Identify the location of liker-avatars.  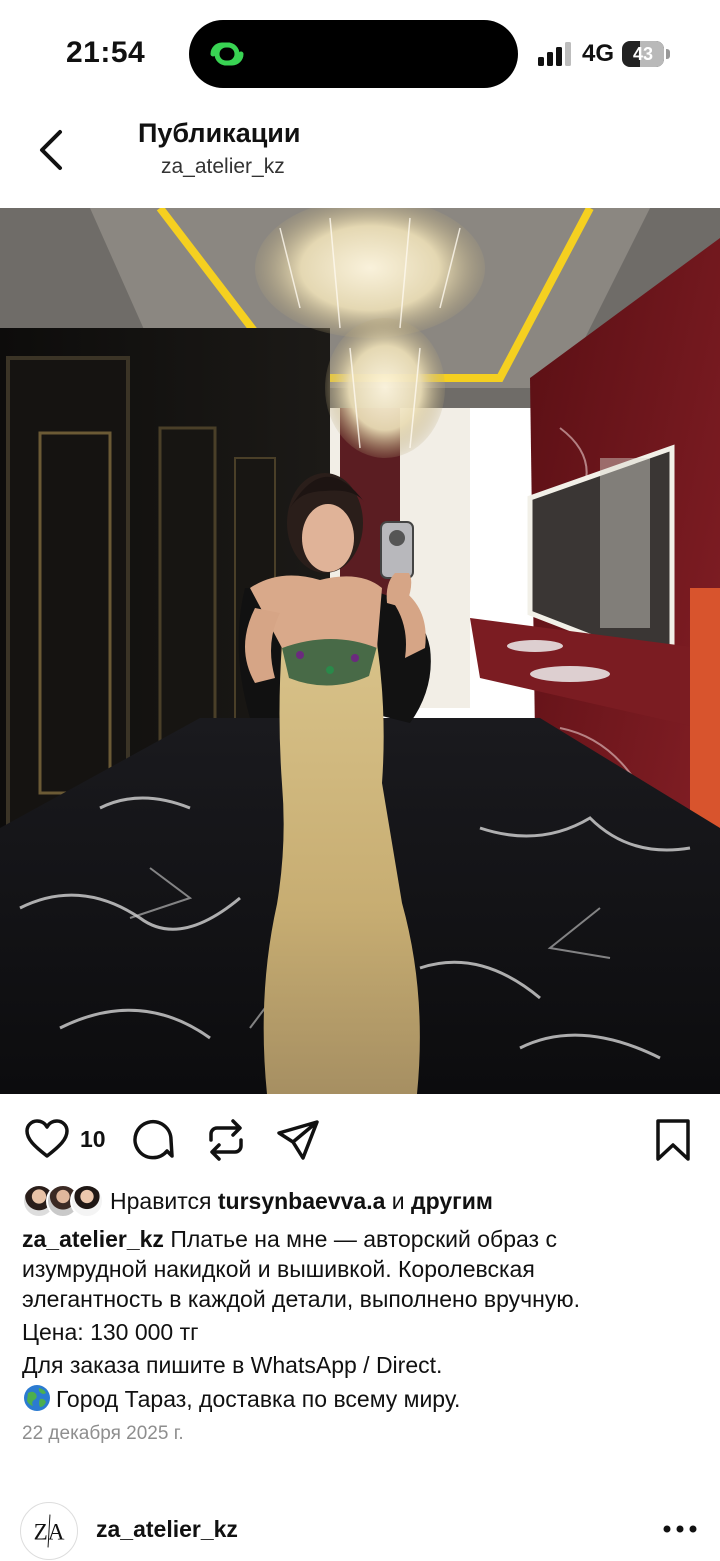
(64, 1201).